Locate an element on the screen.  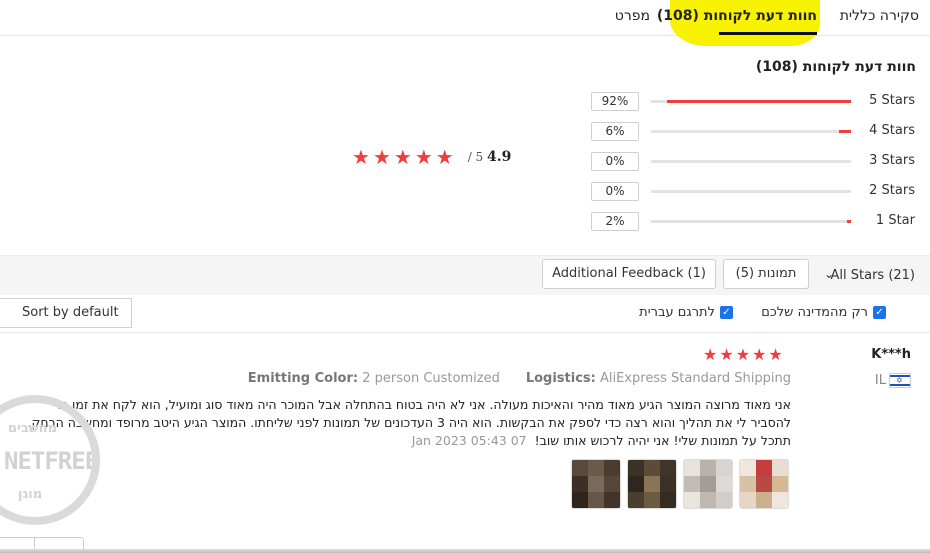
rating-bar-row: 2% 1 Star is located at coordinates (756, 222).